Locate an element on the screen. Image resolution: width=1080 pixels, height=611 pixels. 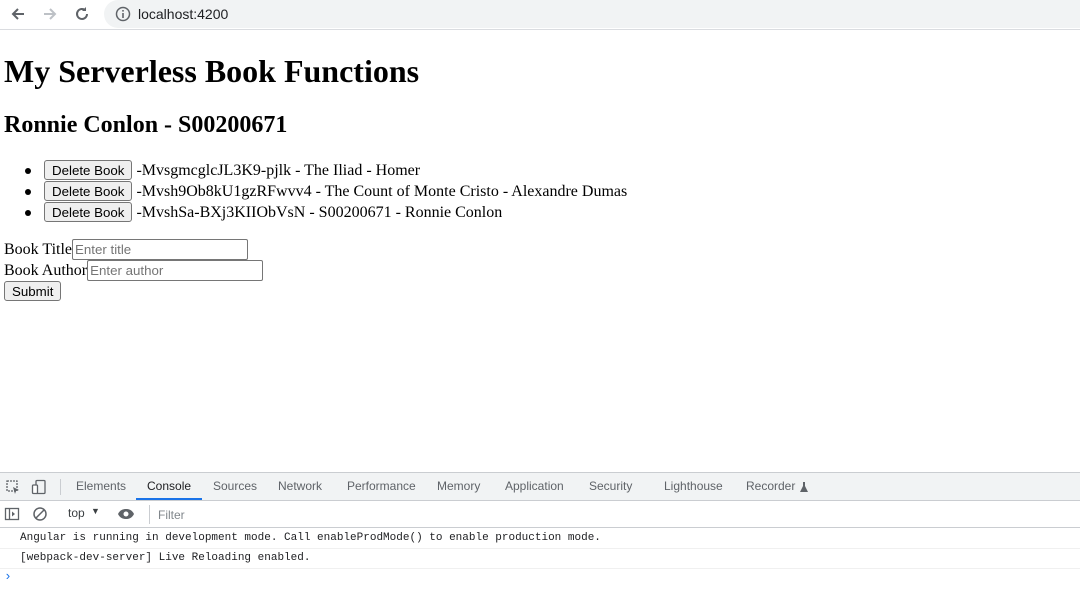
console-prompt-icon: › is located at coordinates (8, 576).